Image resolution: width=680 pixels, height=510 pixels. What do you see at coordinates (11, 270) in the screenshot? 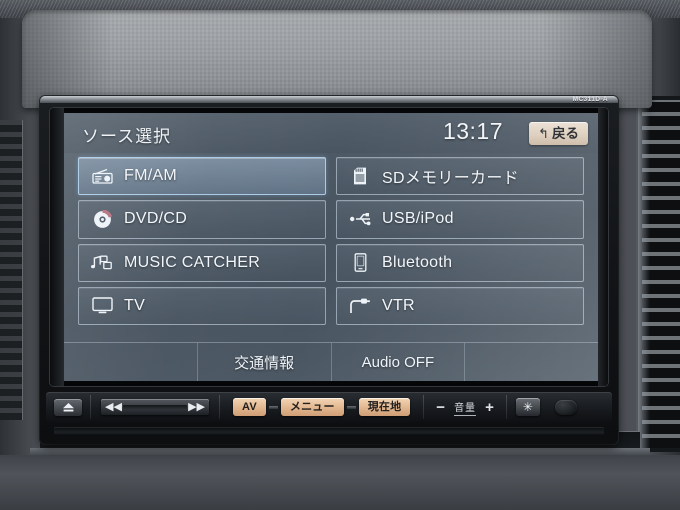
I see `left-air-vent` at bounding box center [11, 270].